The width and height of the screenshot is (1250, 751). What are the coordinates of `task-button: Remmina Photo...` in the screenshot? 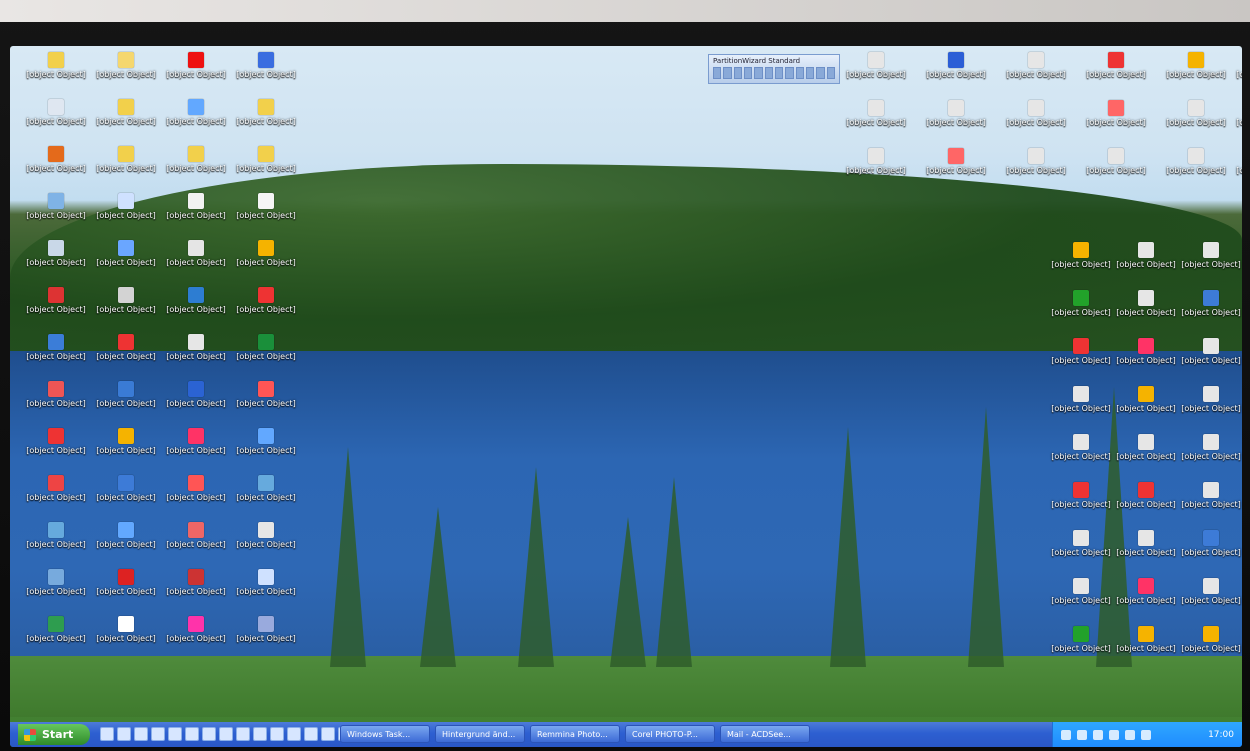 It's located at (575, 734).